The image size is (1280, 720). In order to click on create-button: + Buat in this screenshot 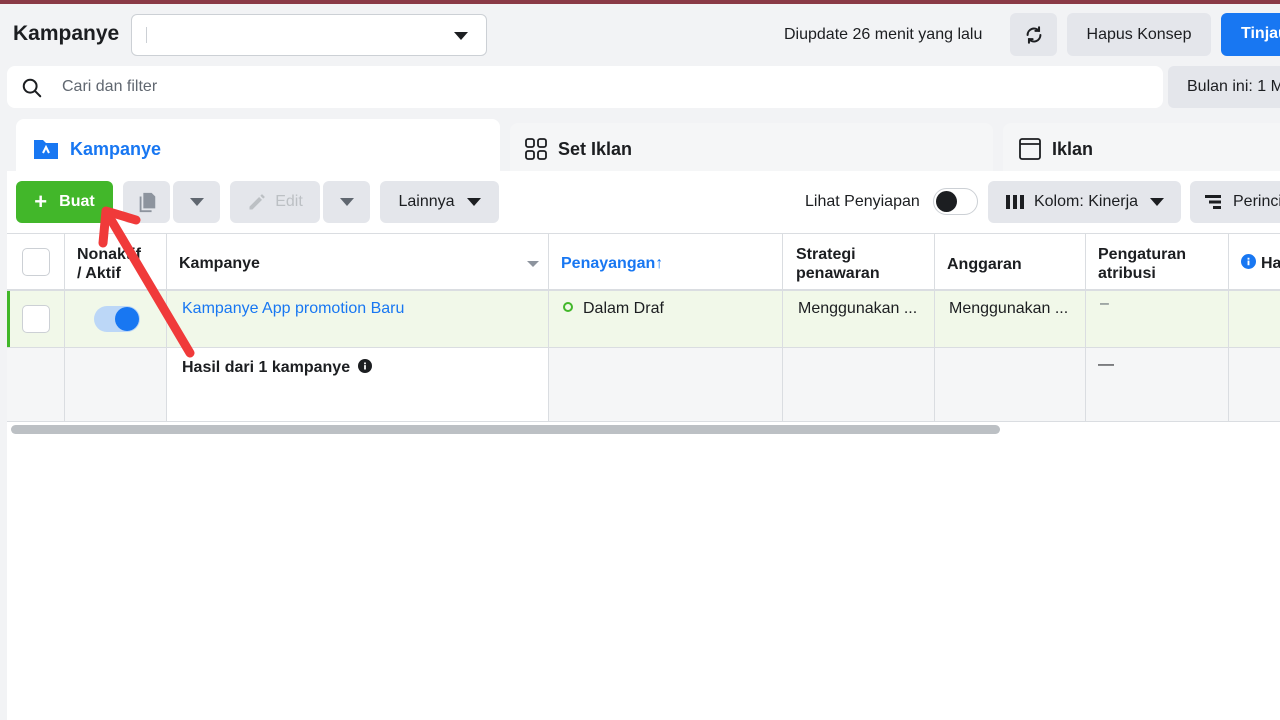, I will do `click(64, 202)`.